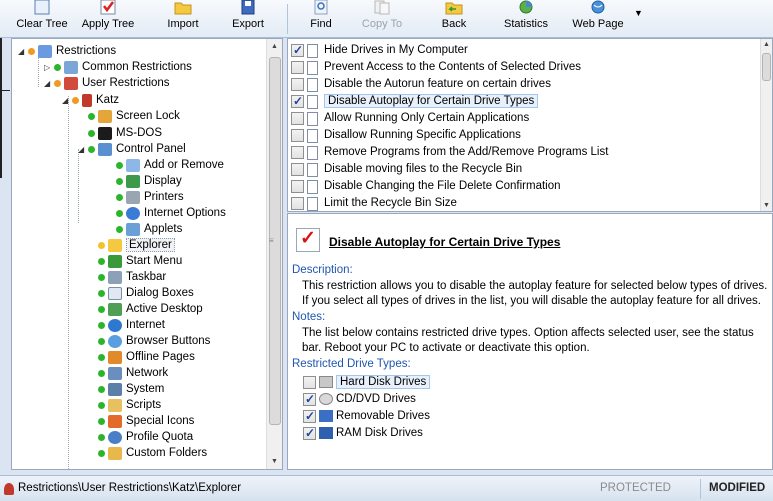  I want to click on back-button: Back, so click(454, 19).